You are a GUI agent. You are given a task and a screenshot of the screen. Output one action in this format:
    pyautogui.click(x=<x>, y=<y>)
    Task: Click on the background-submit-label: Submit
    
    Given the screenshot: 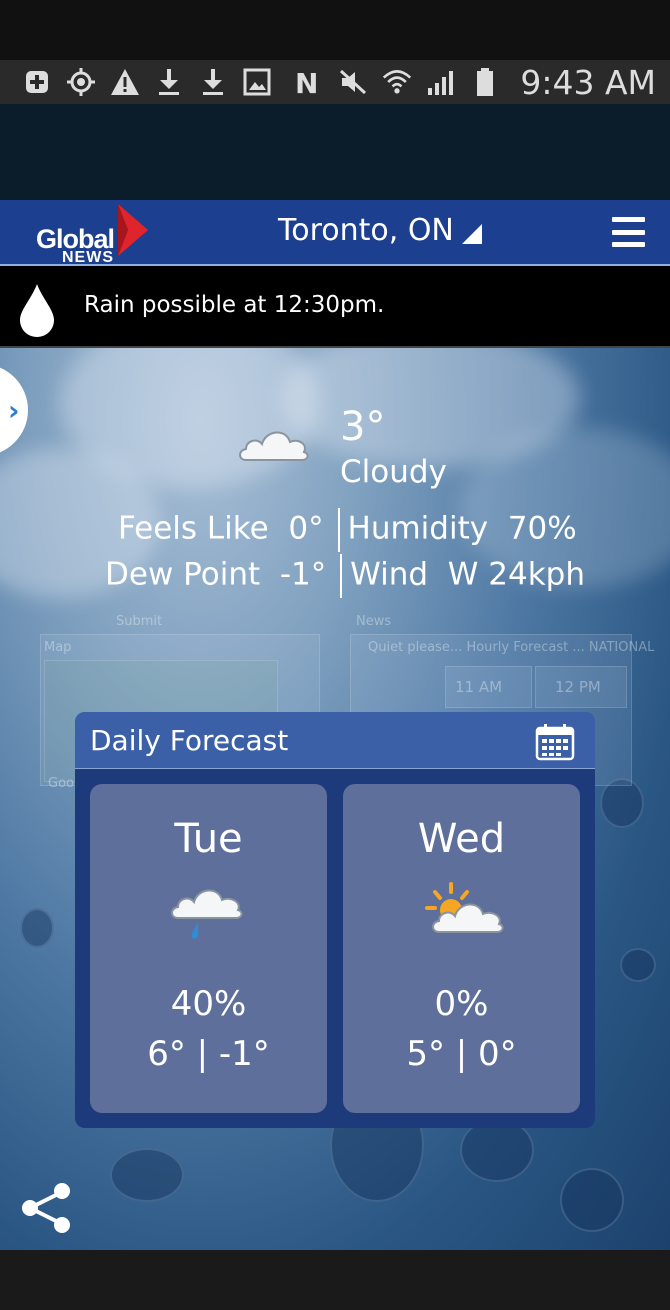 What is the action you would take?
    pyautogui.click(x=139, y=621)
    